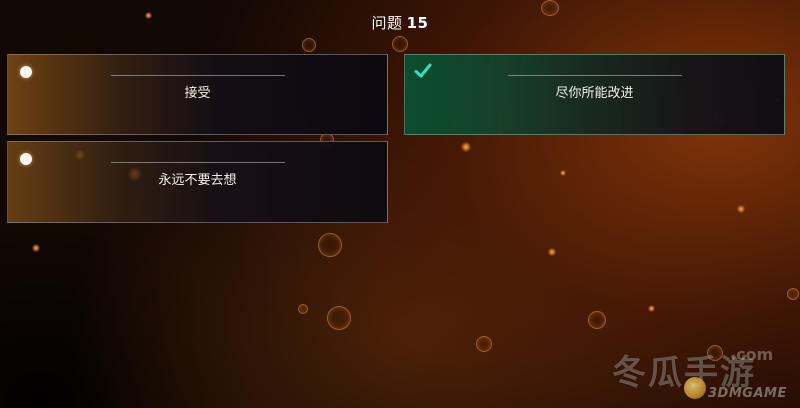 The image size is (800, 408). What do you see at coordinates (417, 23) in the screenshot?
I see `question-number: 15` at bounding box center [417, 23].